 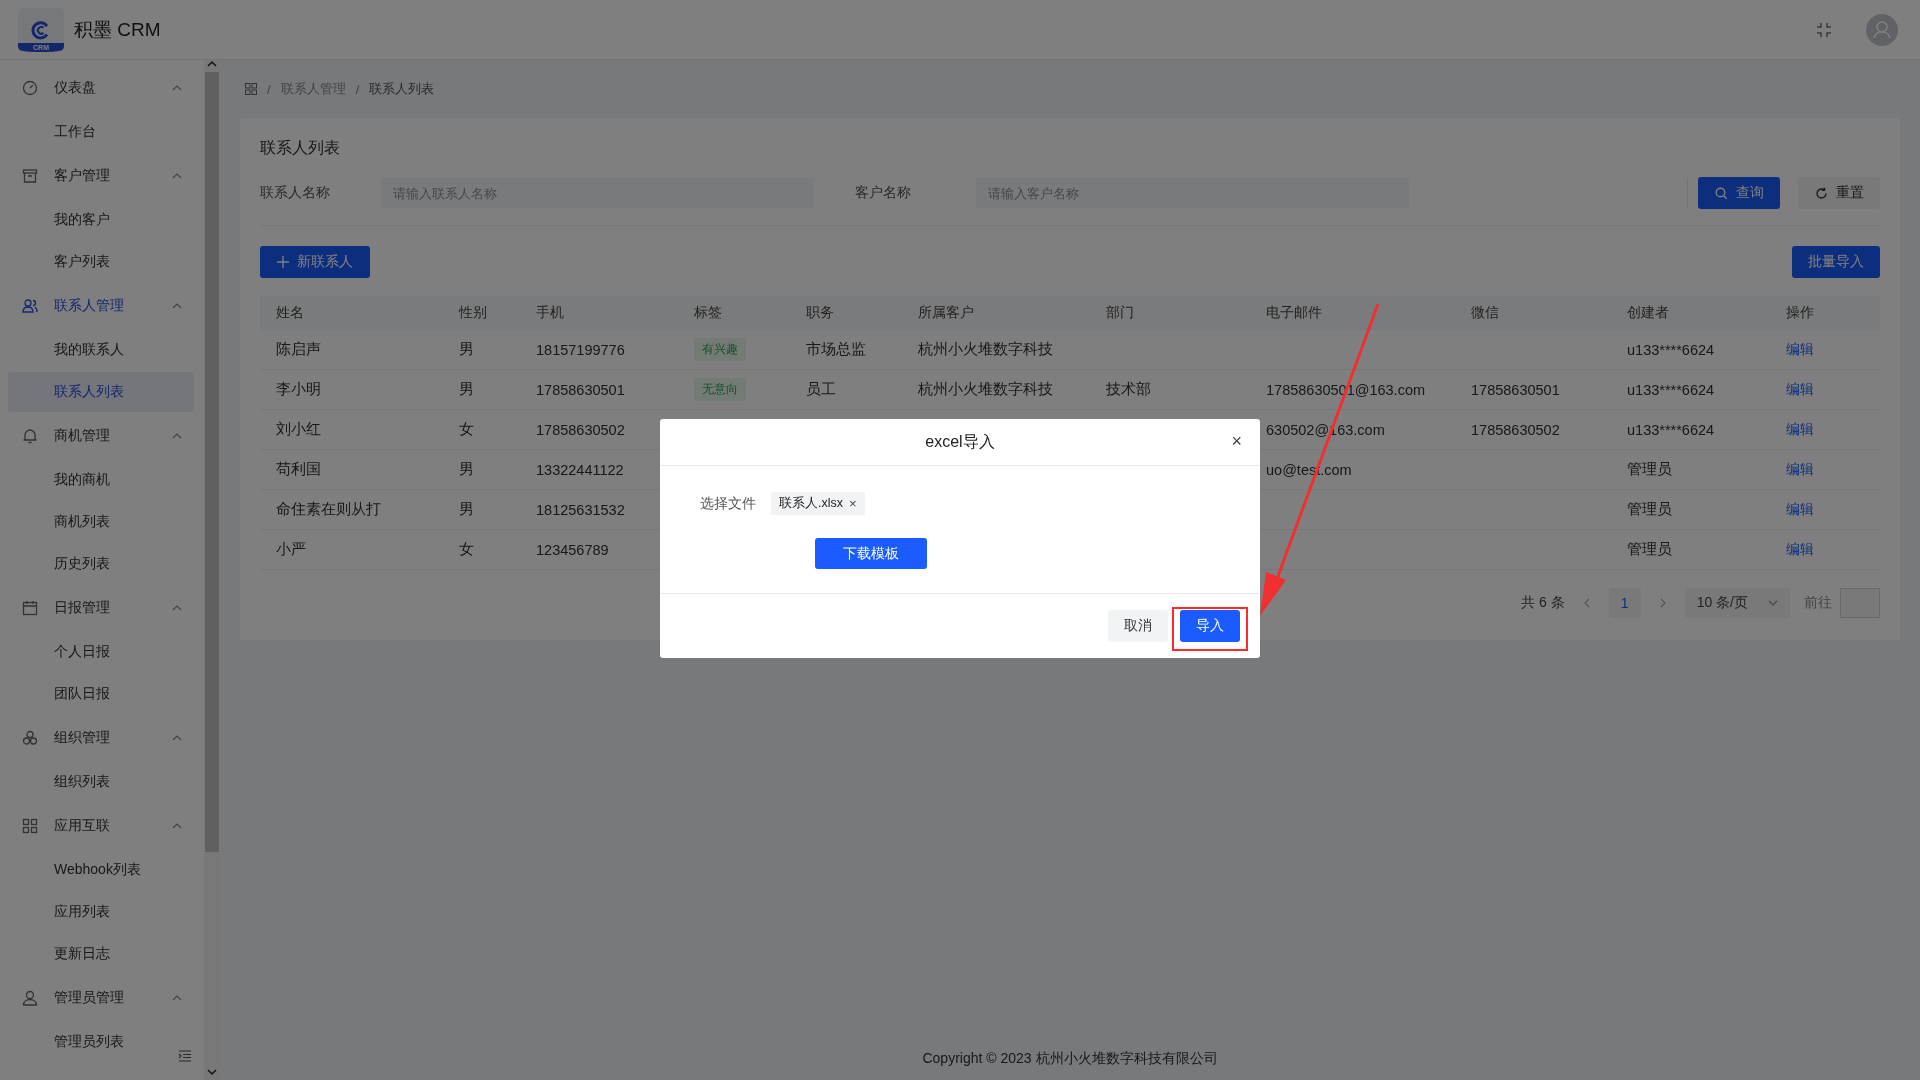 I want to click on menu-item: 管理员列表, so click(x=101, y=1042).